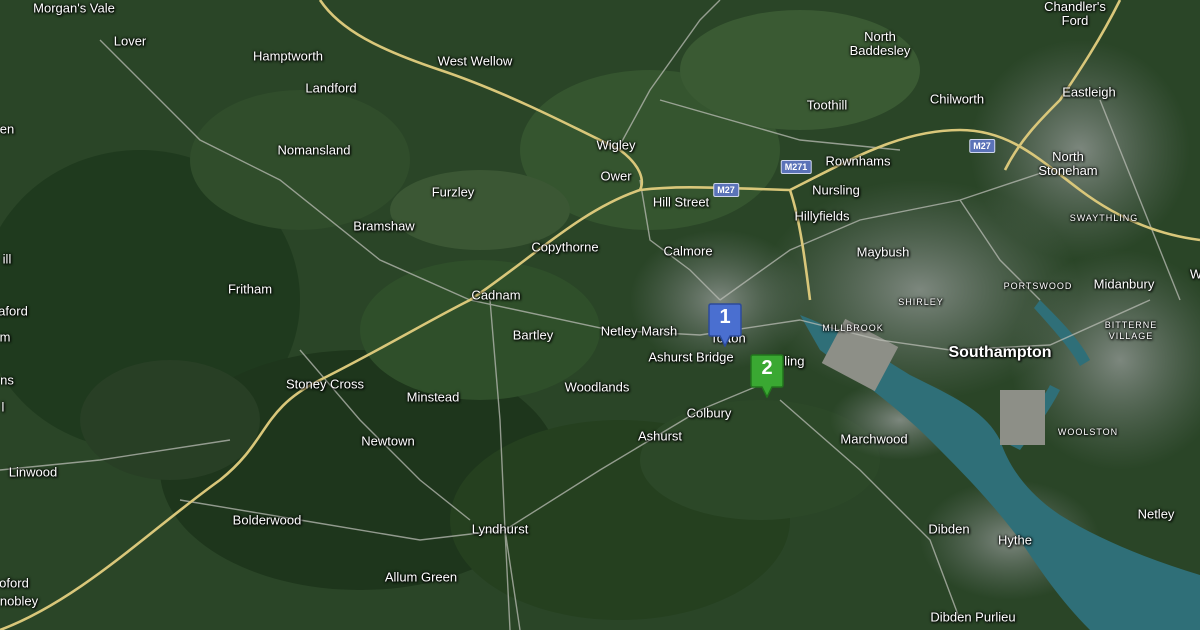 The height and width of the screenshot is (630, 1200). Describe the element at coordinates (597, 387) in the screenshot. I see `label-woodlands: Woodlands` at that location.